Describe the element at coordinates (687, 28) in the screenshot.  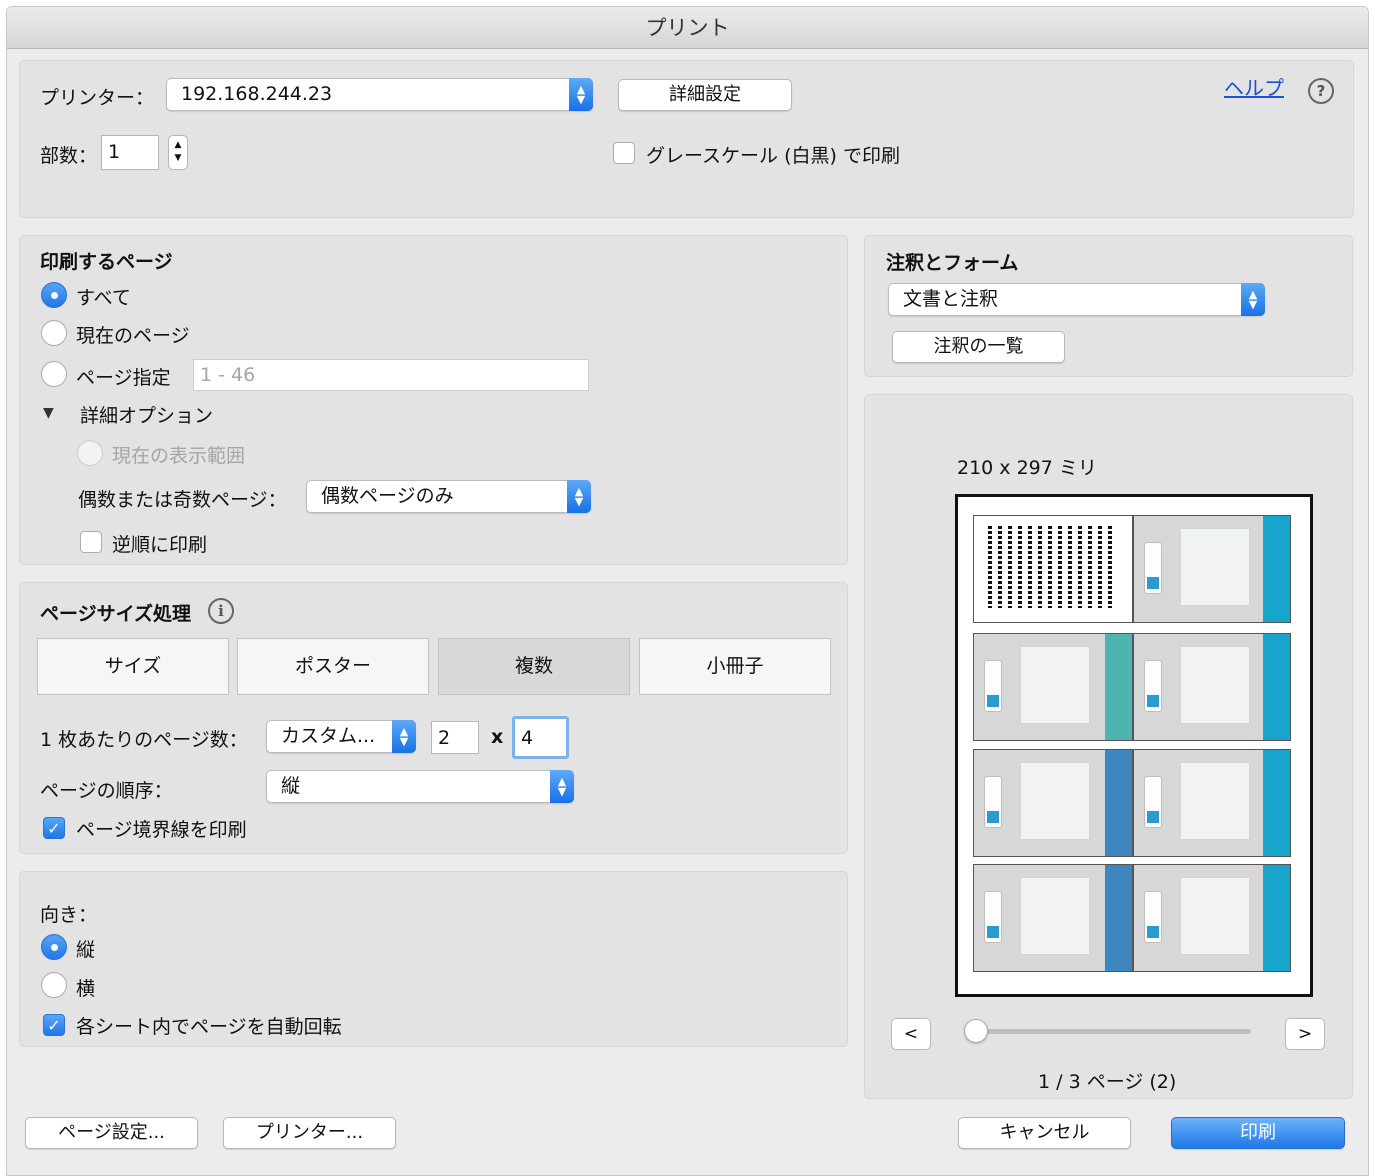
I see `window-title: プリント` at that location.